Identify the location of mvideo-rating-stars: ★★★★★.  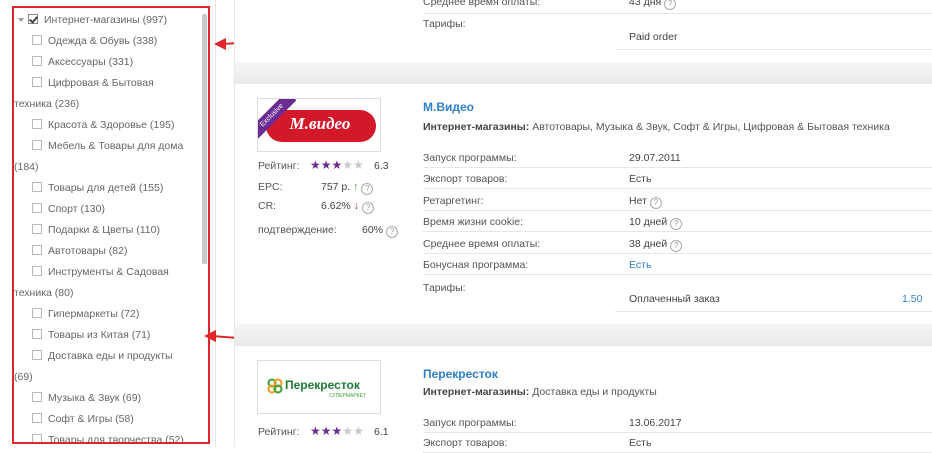
(337, 165).